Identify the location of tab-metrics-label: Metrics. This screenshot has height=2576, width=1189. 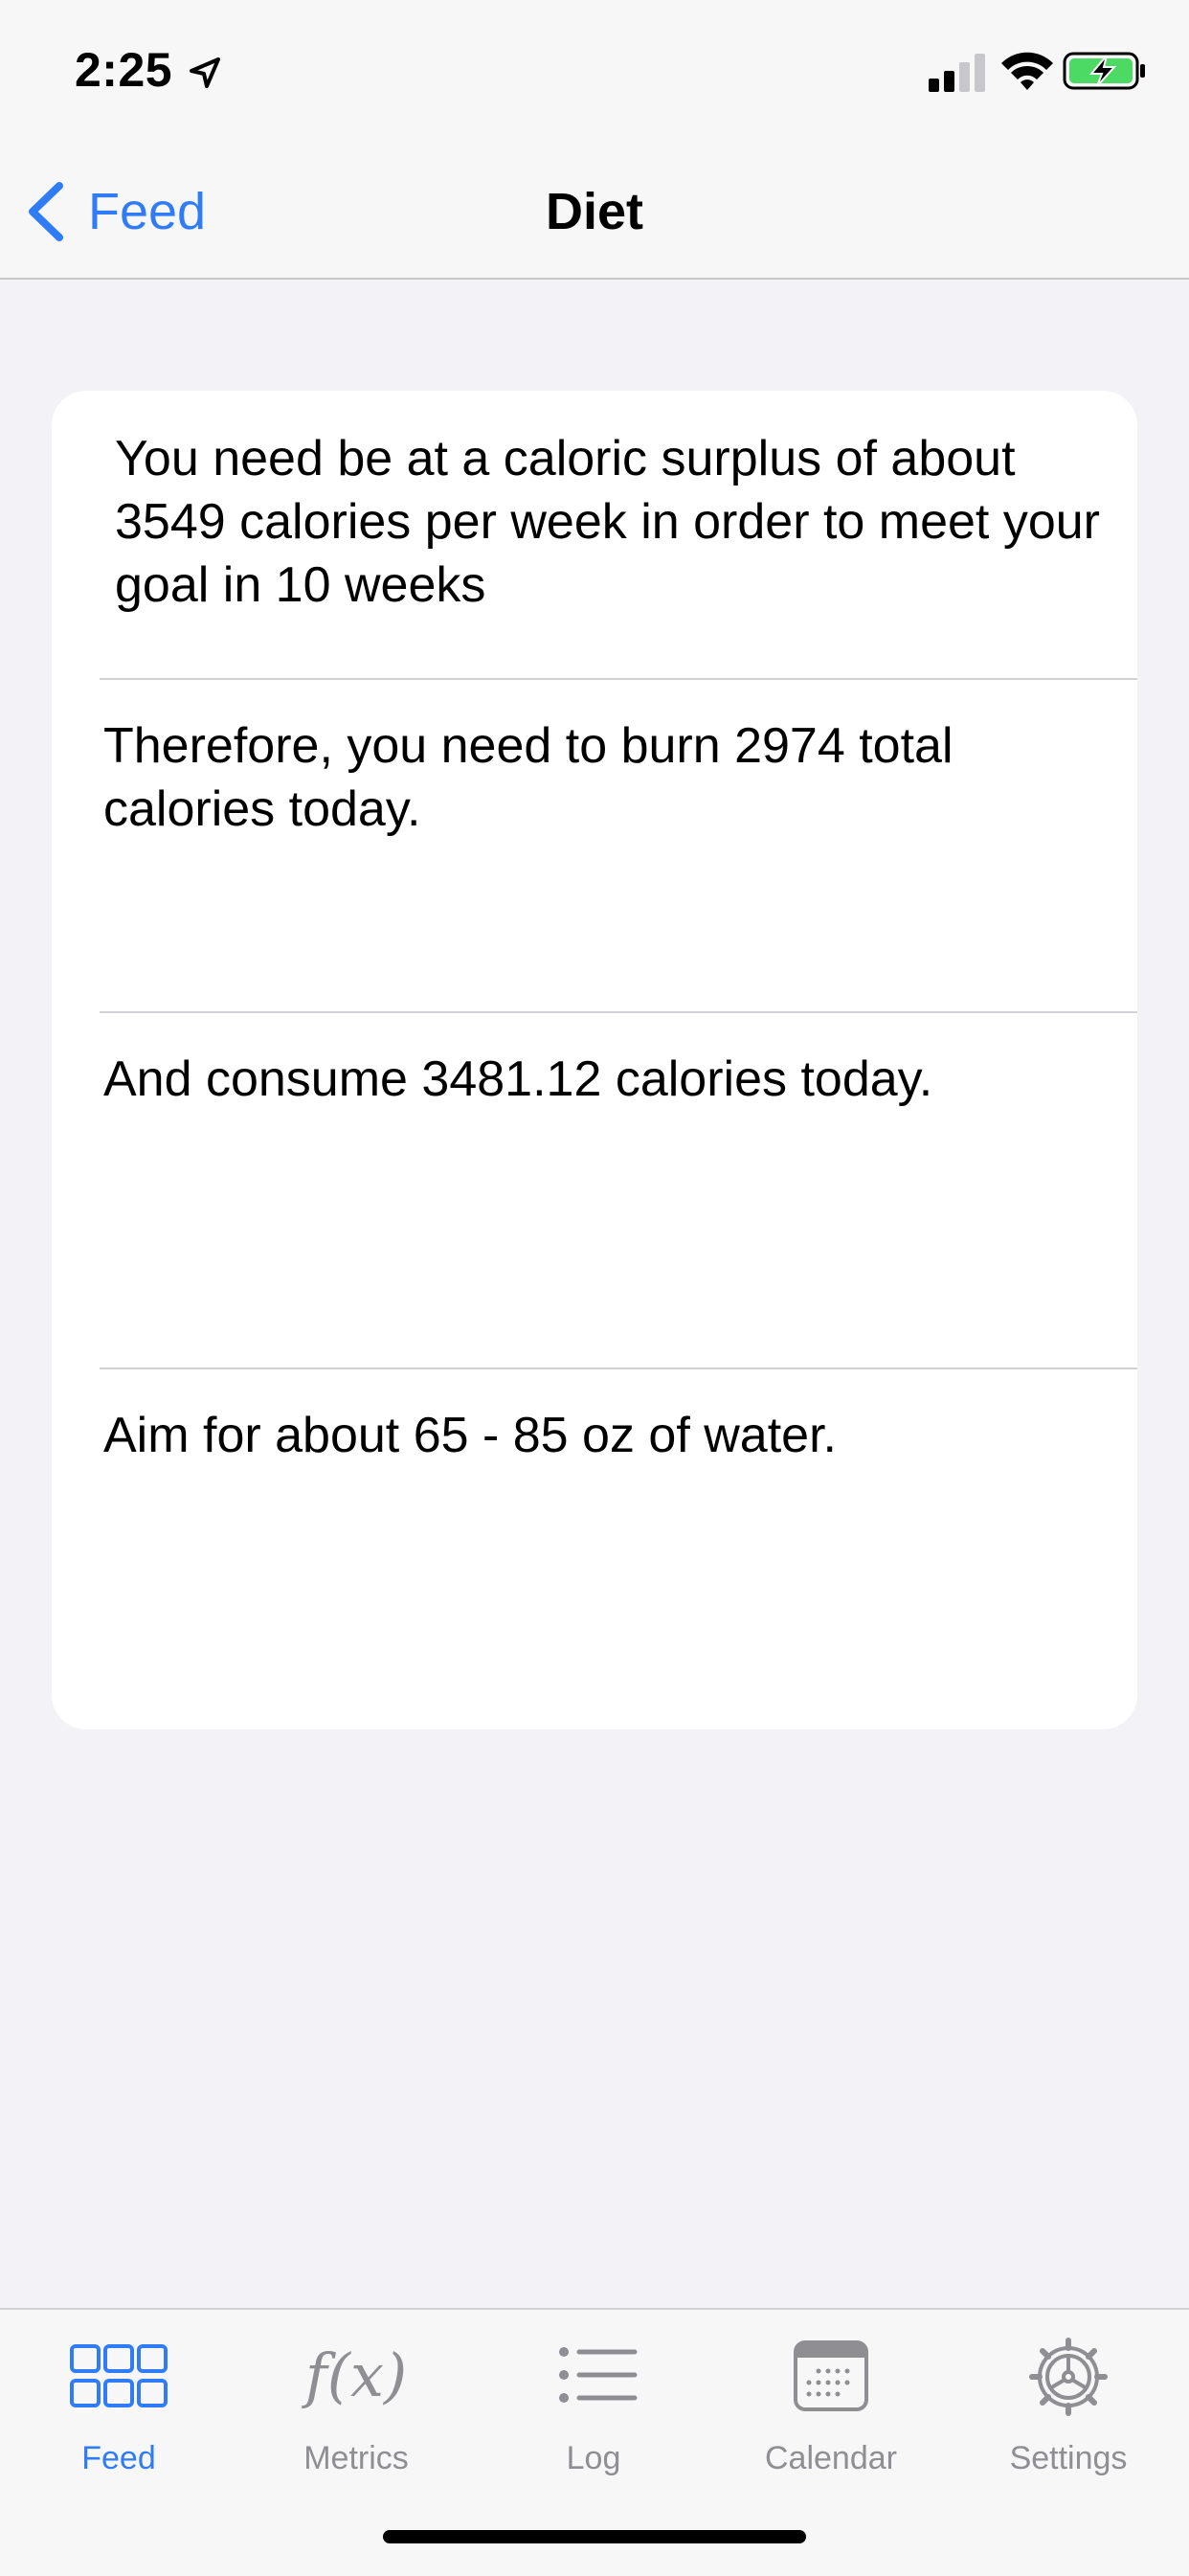
(356, 2458).